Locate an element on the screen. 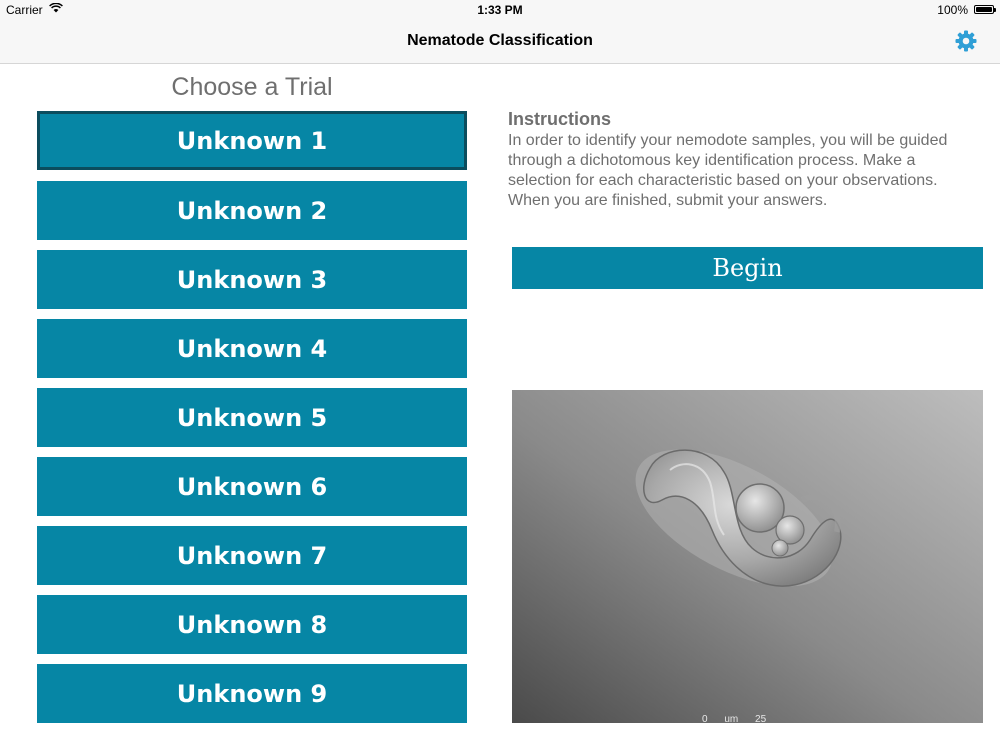 This screenshot has height=750, width=1000. trial-button-unknown-7: Unknown 7 is located at coordinates (252, 555).